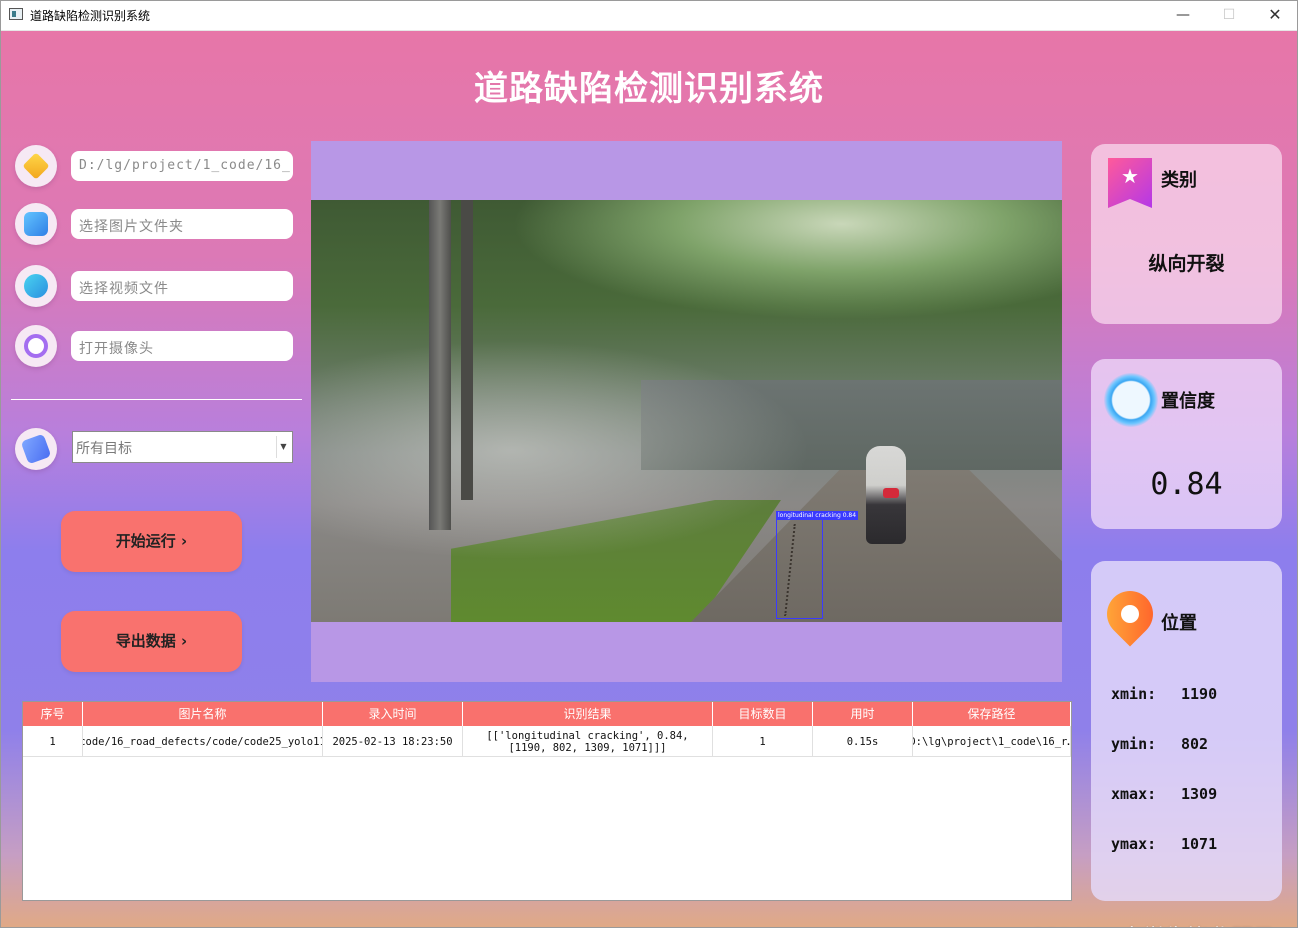 The width and height of the screenshot is (1298, 928). What do you see at coordinates (1183, 15) in the screenshot?
I see `minimize-button: —` at bounding box center [1183, 15].